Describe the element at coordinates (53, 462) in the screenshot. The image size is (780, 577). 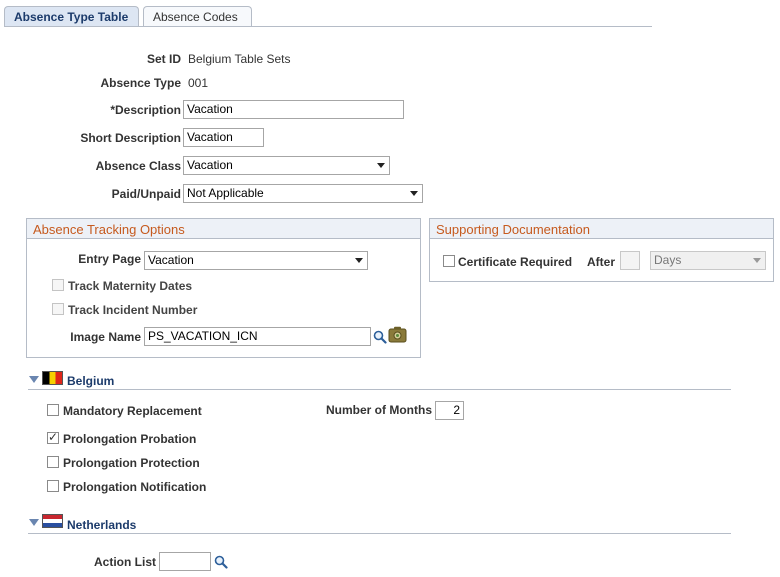
I see `prolongation-protection-checkbox` at that location.